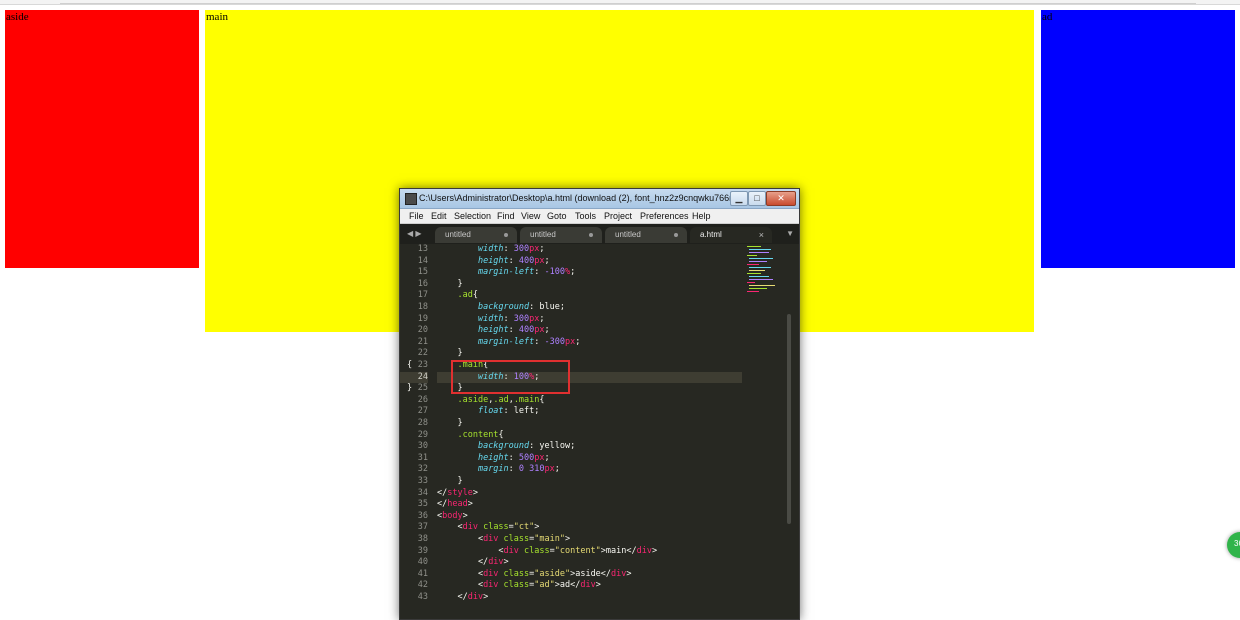 The image size is (1240, 620). I want to click on line-number: 18, so click(422, 307).